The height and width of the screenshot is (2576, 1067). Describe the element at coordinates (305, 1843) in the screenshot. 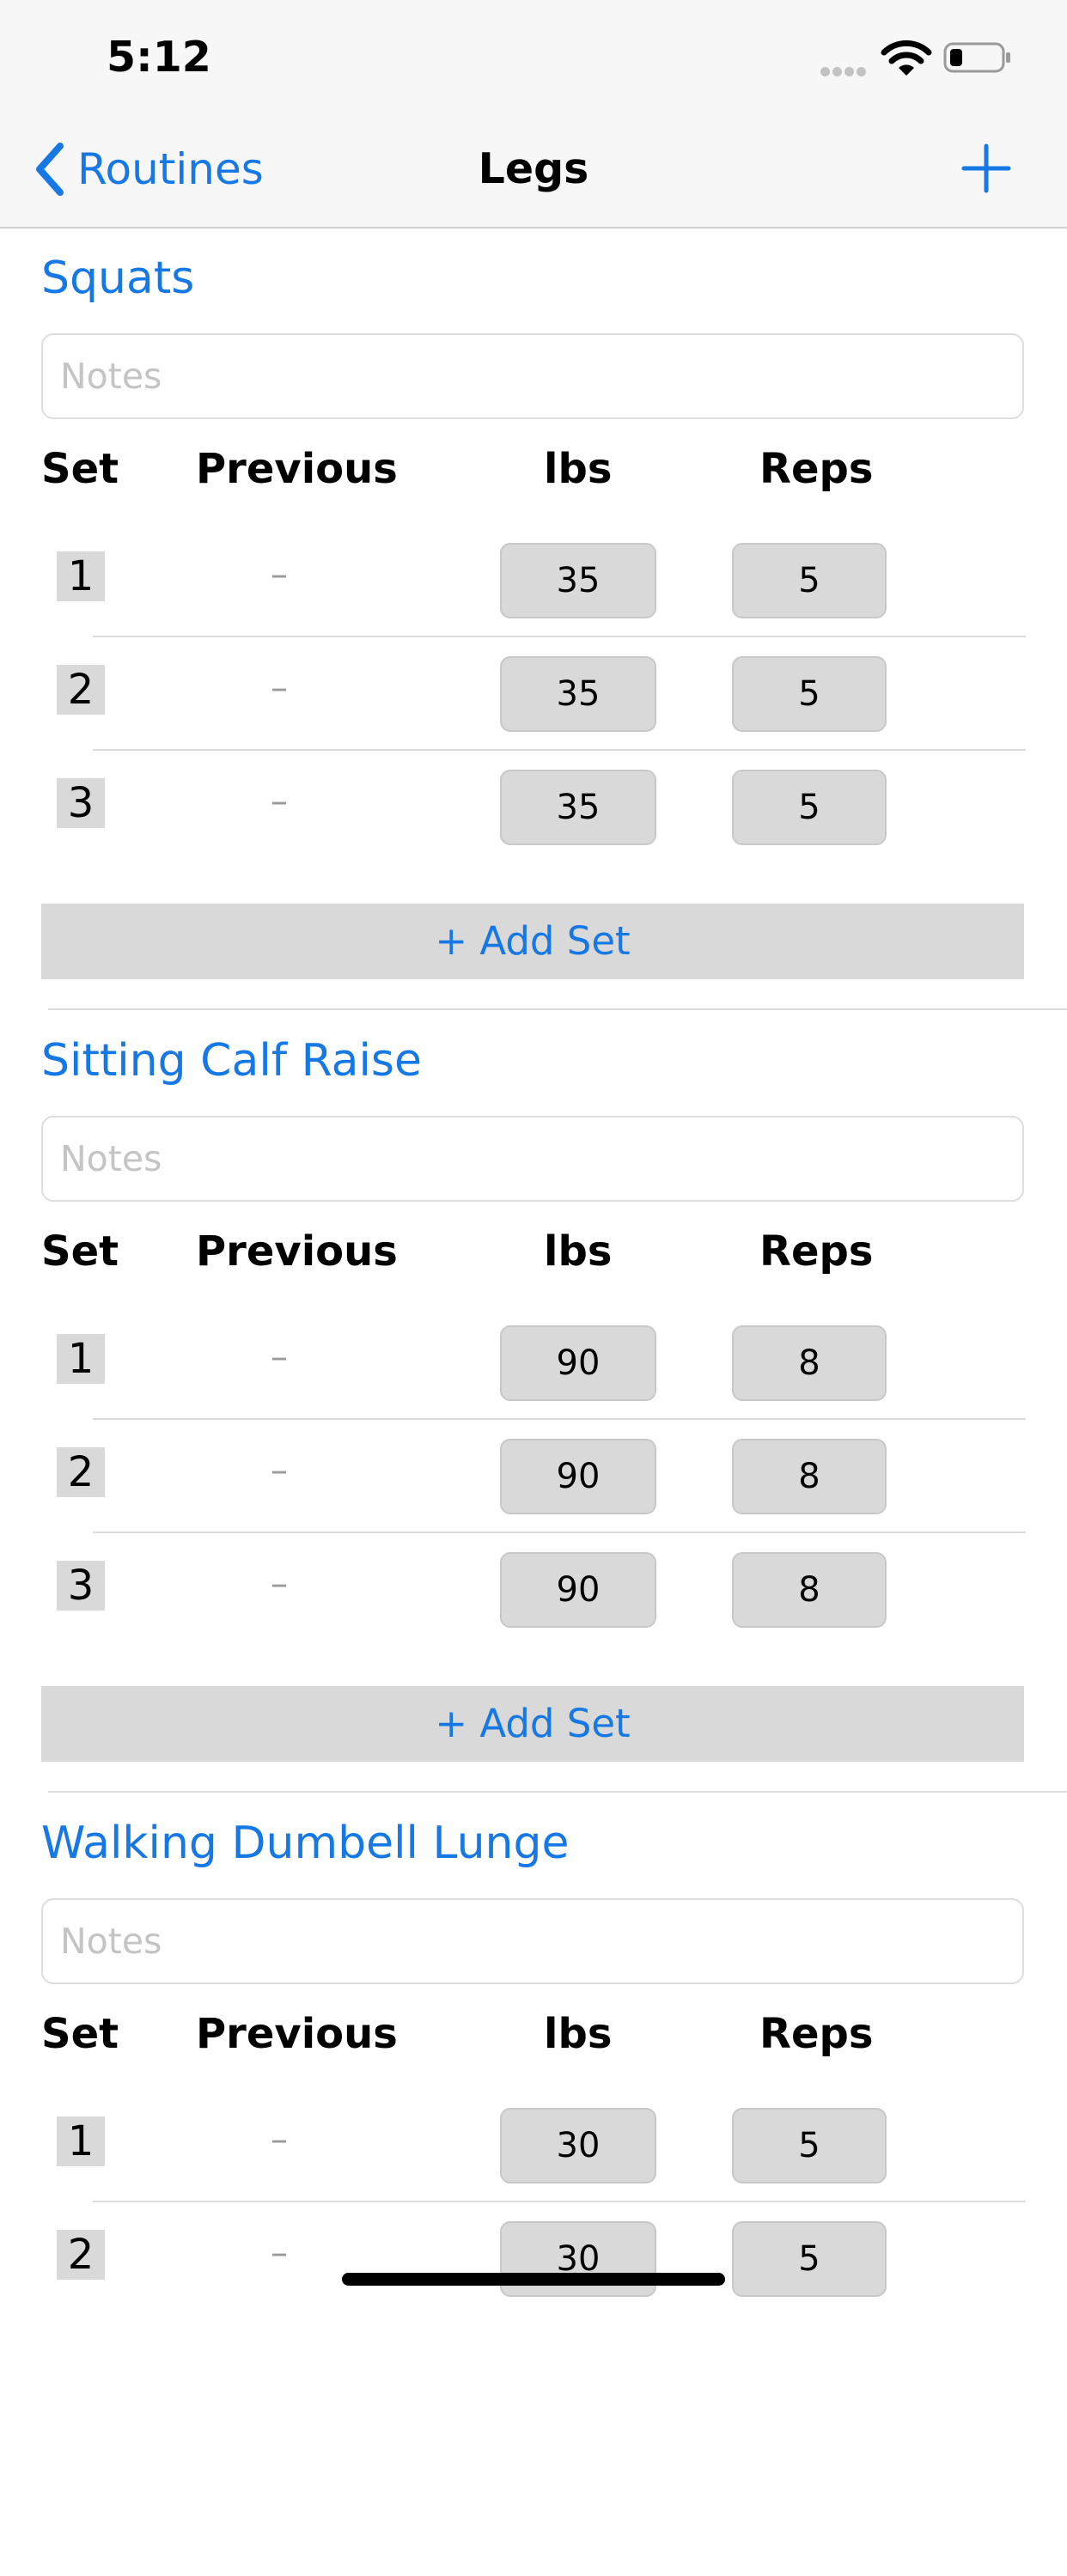

I see `exercise-title: Walking Dumbell Lunge` at that location.